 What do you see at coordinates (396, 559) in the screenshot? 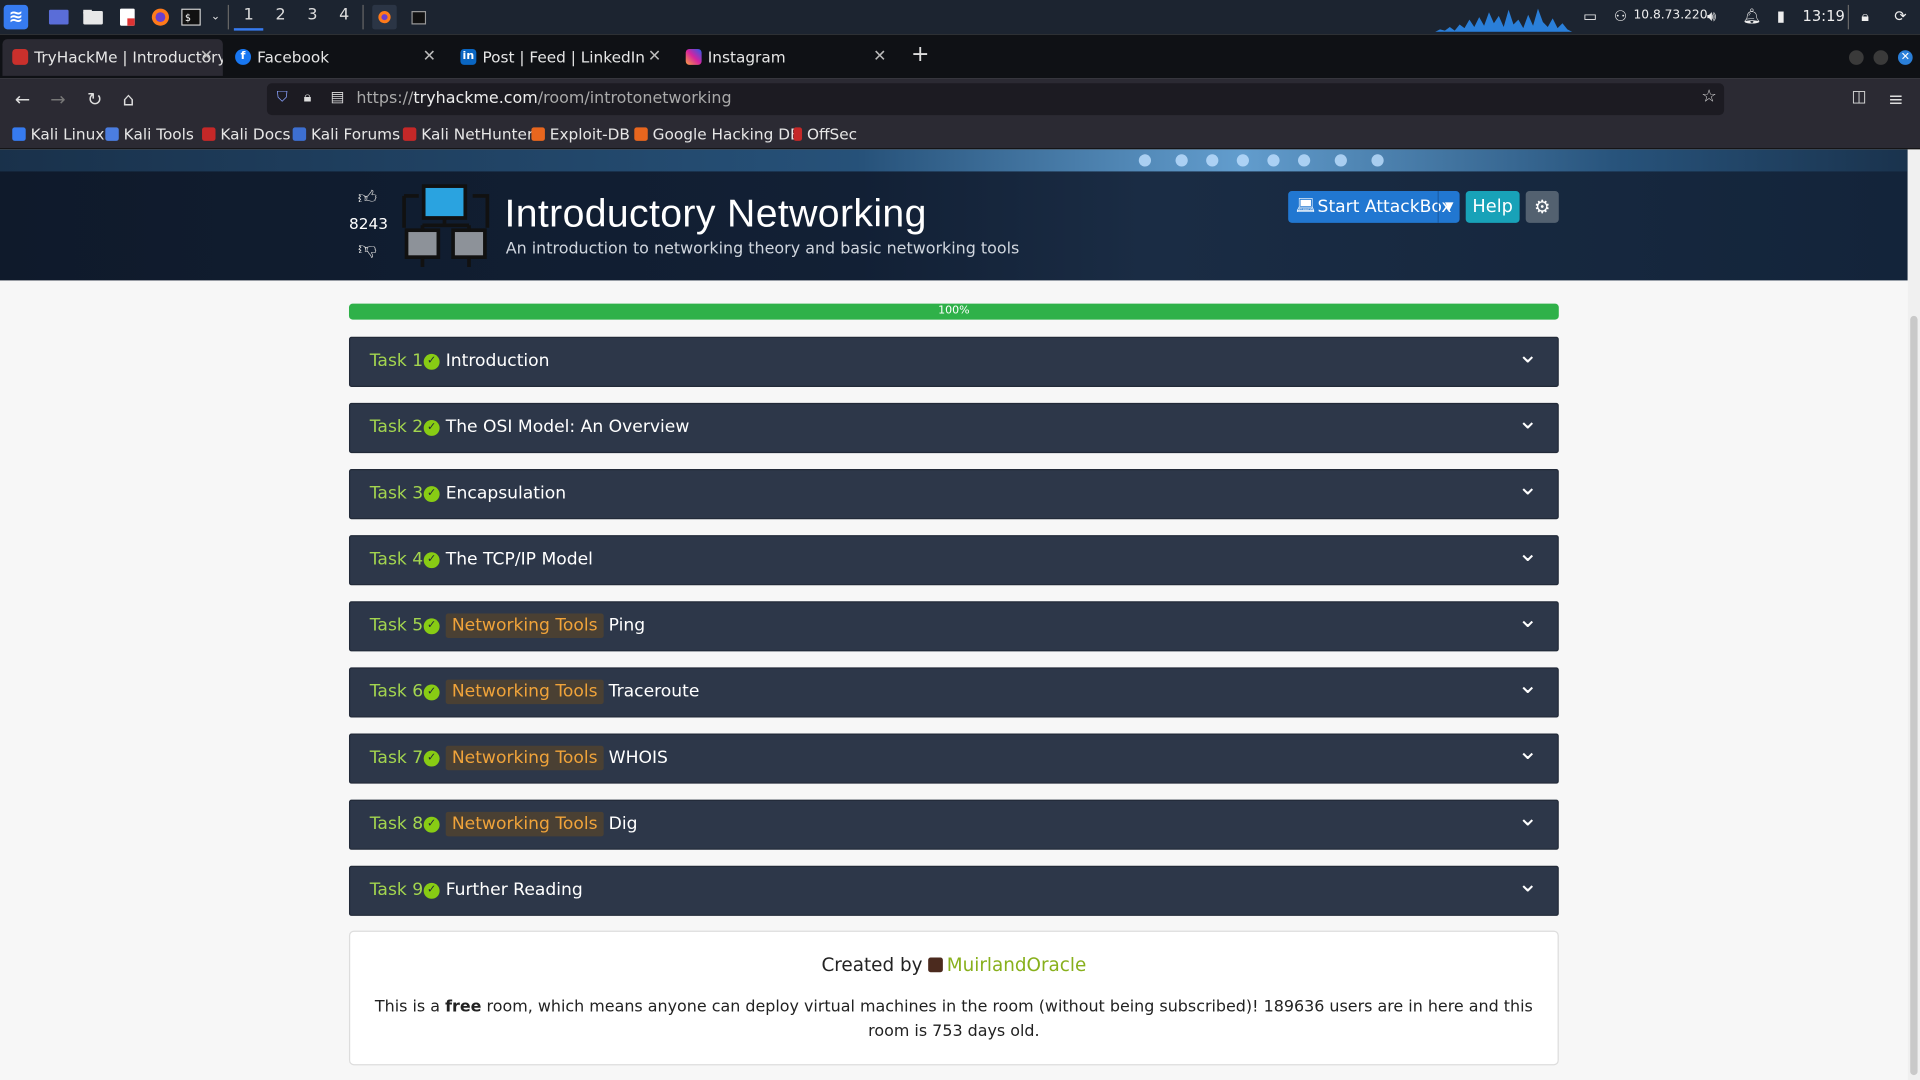
I see `task-number: Task 4` at bounding box center [396, 559].